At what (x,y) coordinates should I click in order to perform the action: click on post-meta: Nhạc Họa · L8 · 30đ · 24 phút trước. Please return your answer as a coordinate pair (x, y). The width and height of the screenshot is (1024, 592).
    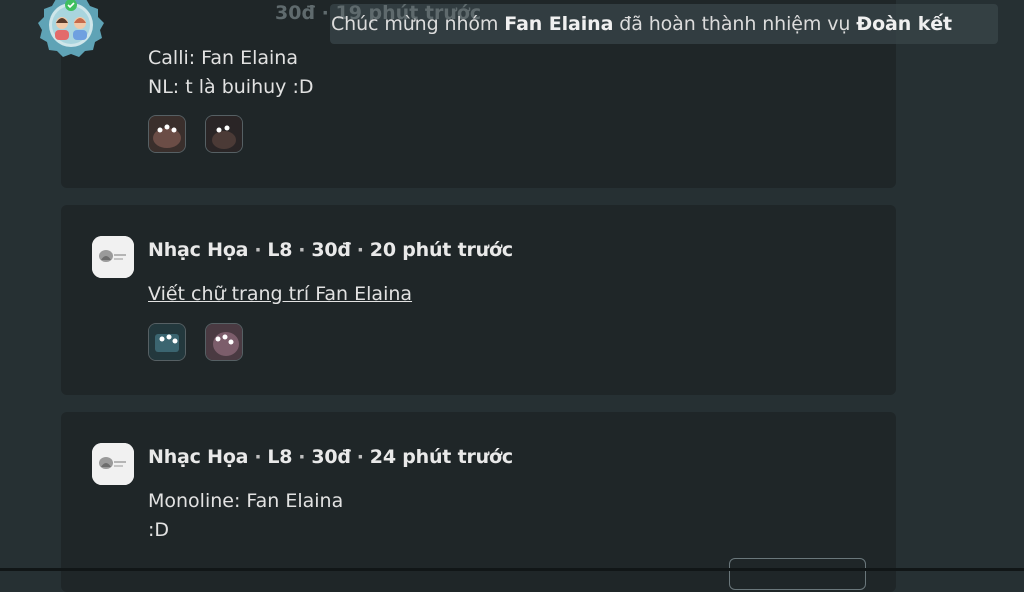
    Looking at the image, I should click on (330, 457).